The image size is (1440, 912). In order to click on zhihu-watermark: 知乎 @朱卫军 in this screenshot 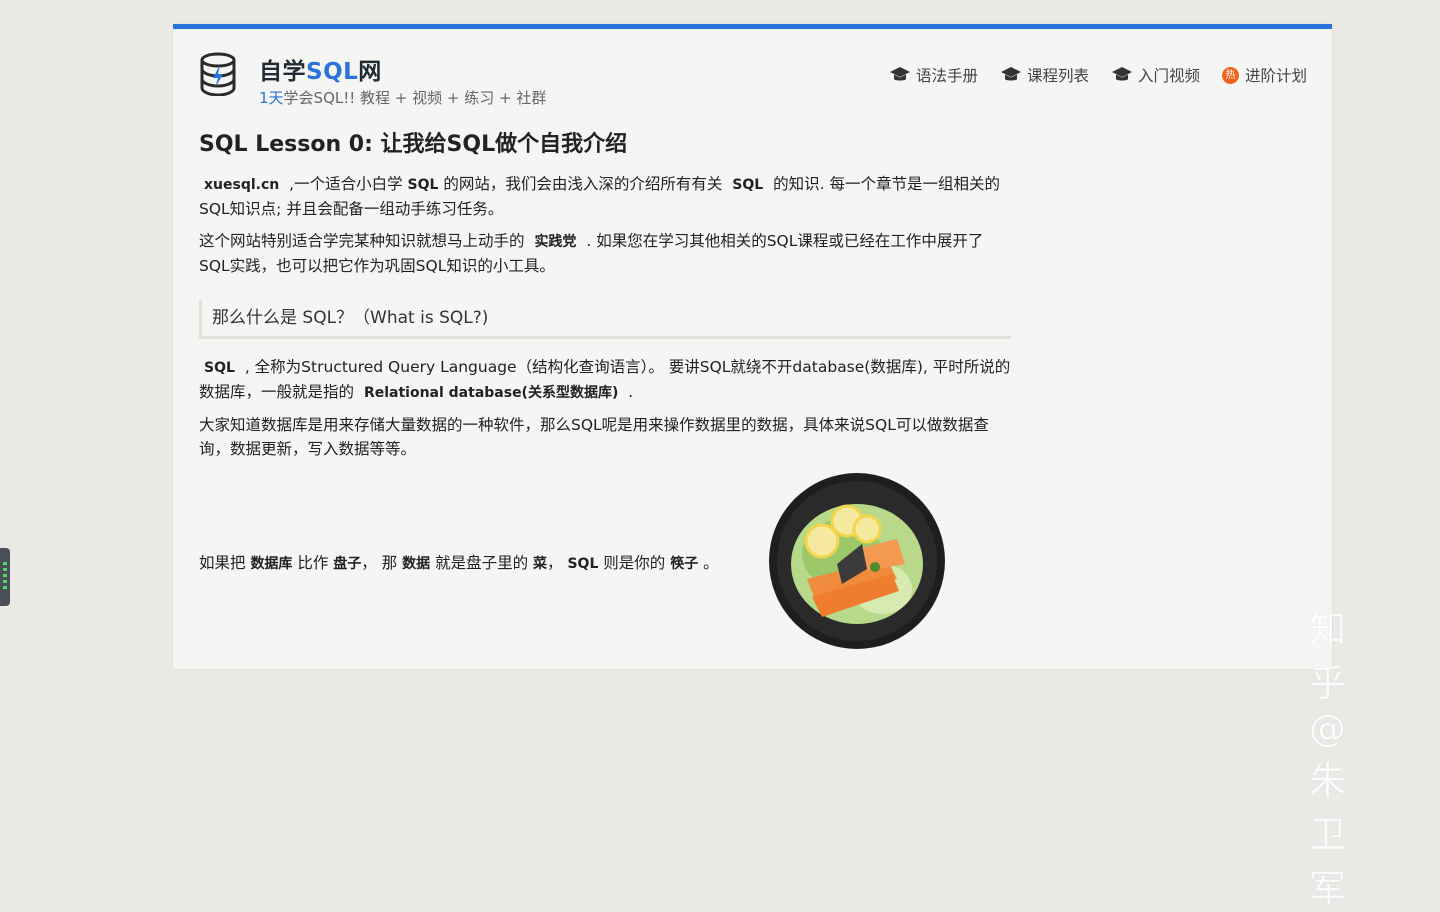, I will do `click(1328, 759)`.